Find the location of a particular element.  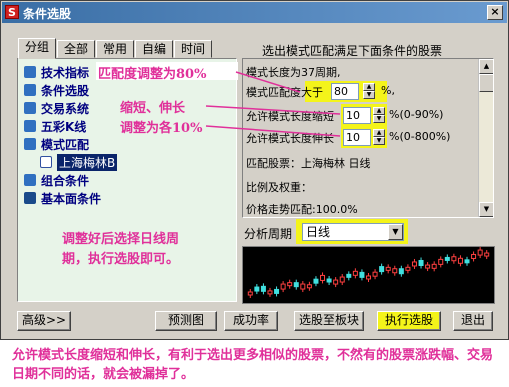

shorten-spinner: ▲ ▼ is located at coordinates (379, 115).